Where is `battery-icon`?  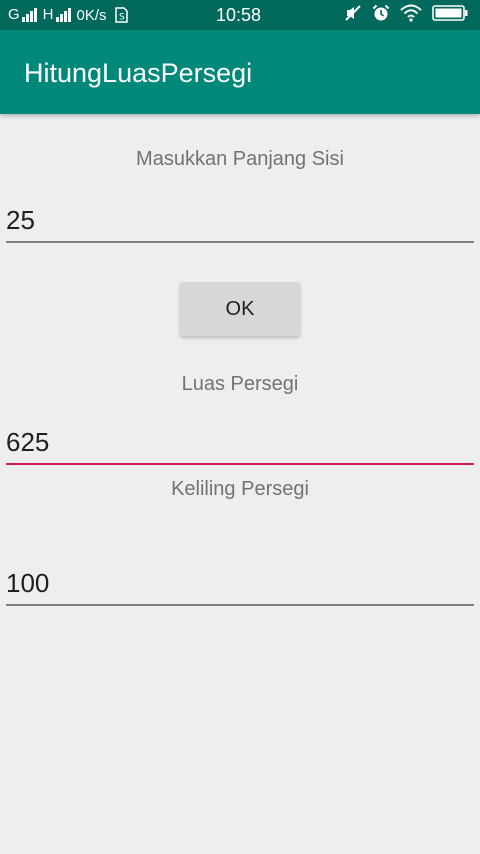
battery-icon is located at coordinates (450, 15).